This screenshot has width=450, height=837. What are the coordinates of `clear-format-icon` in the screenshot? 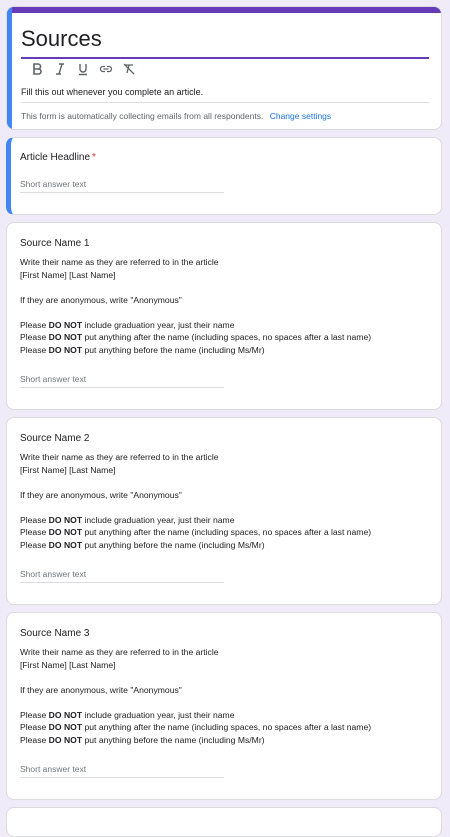 It's located at (128, 69).